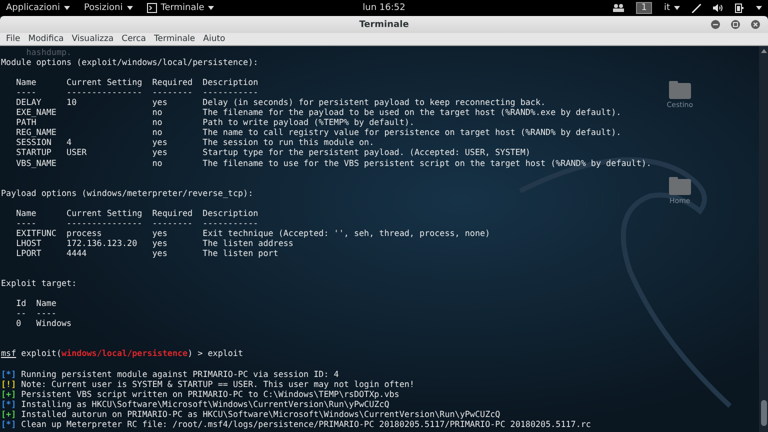 Image resolution: width=768 pixels, height=432 pixels. What do you see at coordinates (618, 8) in the screenshot?
I see `people-icon` at bounding box center [618, 8].